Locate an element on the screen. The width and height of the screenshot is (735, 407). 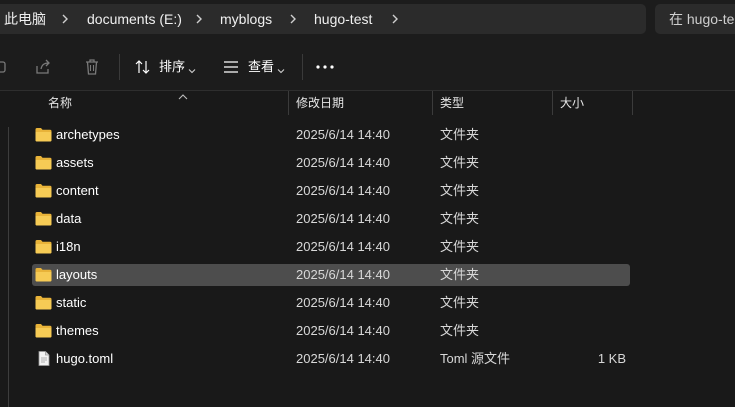
share-icon is located at coordinates (43, 67).